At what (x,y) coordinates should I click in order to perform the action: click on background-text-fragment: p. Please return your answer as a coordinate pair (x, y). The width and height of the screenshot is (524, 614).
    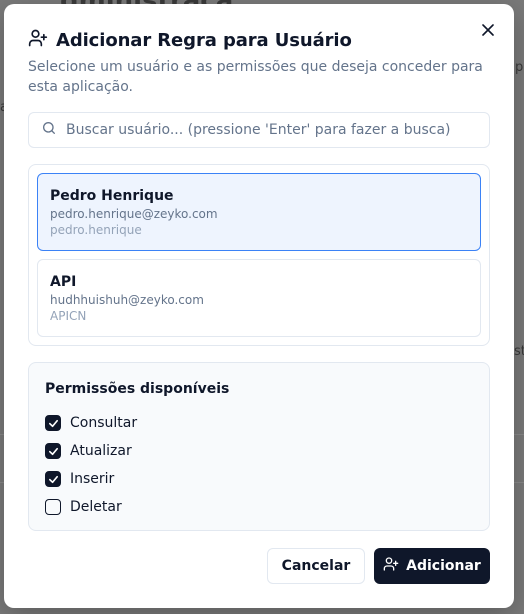
    Looking at the image, I should click on (519, 67).